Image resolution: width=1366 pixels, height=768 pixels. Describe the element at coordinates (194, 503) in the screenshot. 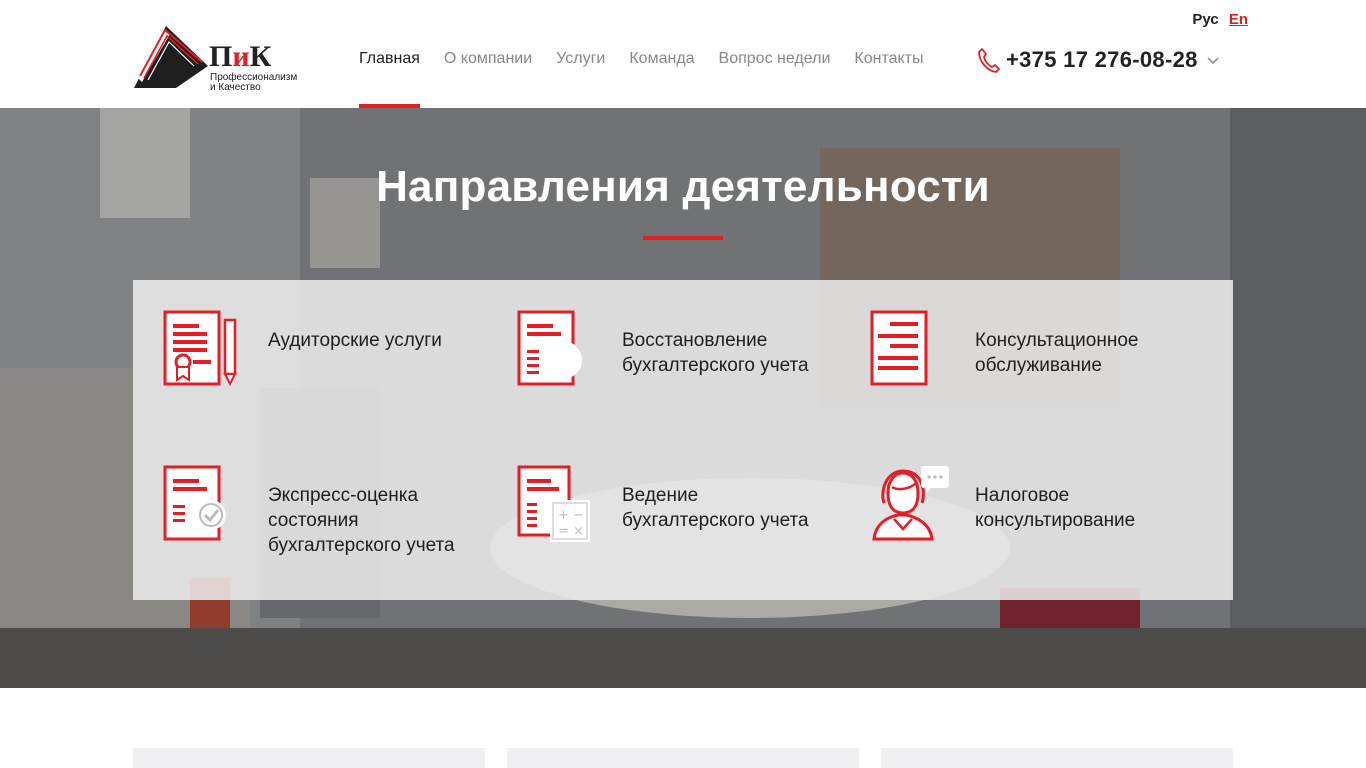

I see `check-document-icon` at that location.